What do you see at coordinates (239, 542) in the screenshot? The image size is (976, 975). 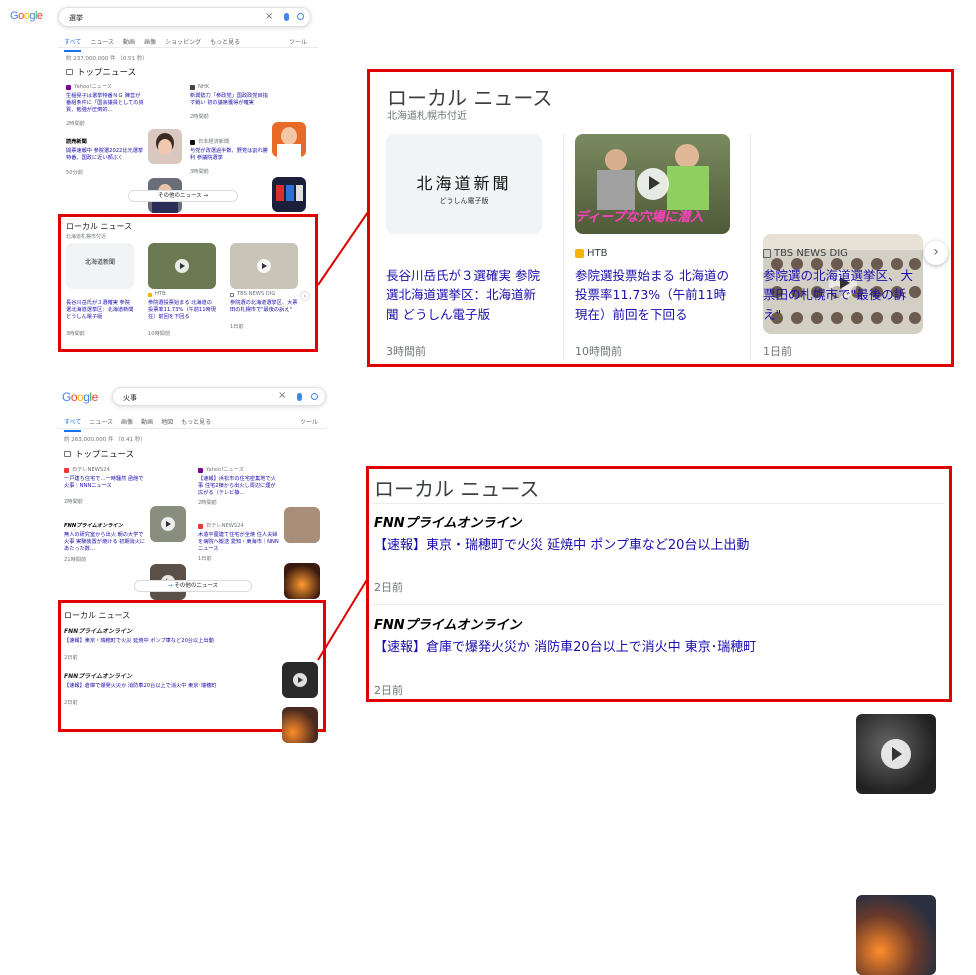 I see `news-headline: 木造平屋建て住宅が全焼 住人夫婦を病院へ搬送 愛知・東海市｜NNNニュース` at bounding box center [239, 542].